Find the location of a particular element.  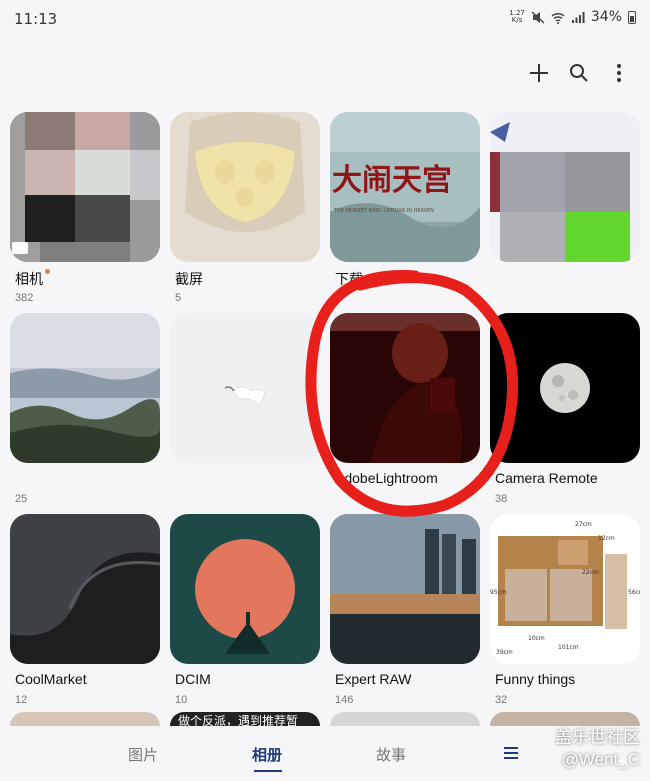

album-count: 32 is located at coordinates (501, 700).